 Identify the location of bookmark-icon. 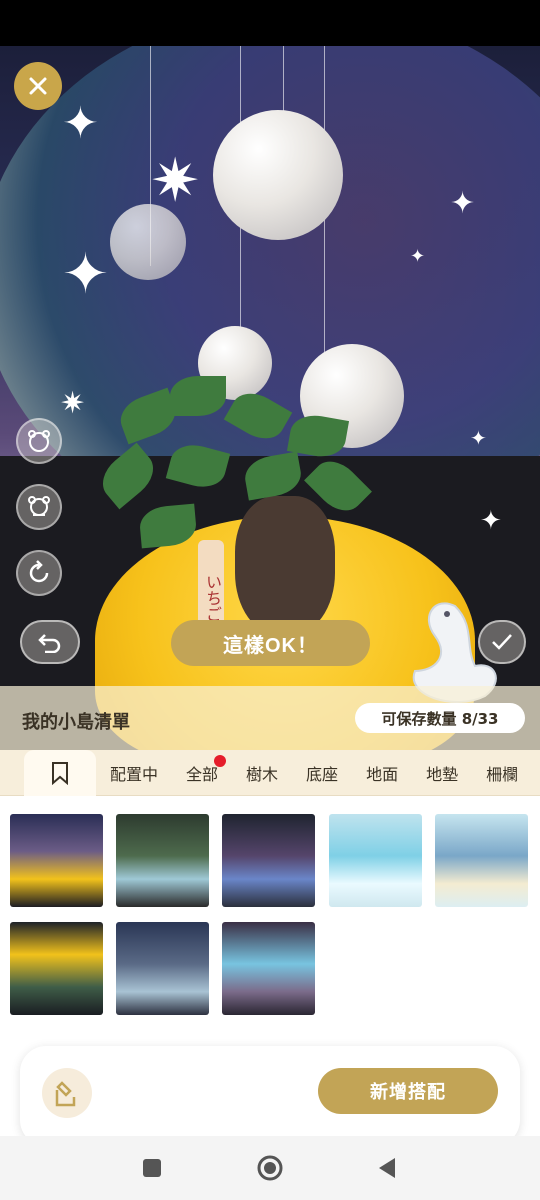
(60, 773).